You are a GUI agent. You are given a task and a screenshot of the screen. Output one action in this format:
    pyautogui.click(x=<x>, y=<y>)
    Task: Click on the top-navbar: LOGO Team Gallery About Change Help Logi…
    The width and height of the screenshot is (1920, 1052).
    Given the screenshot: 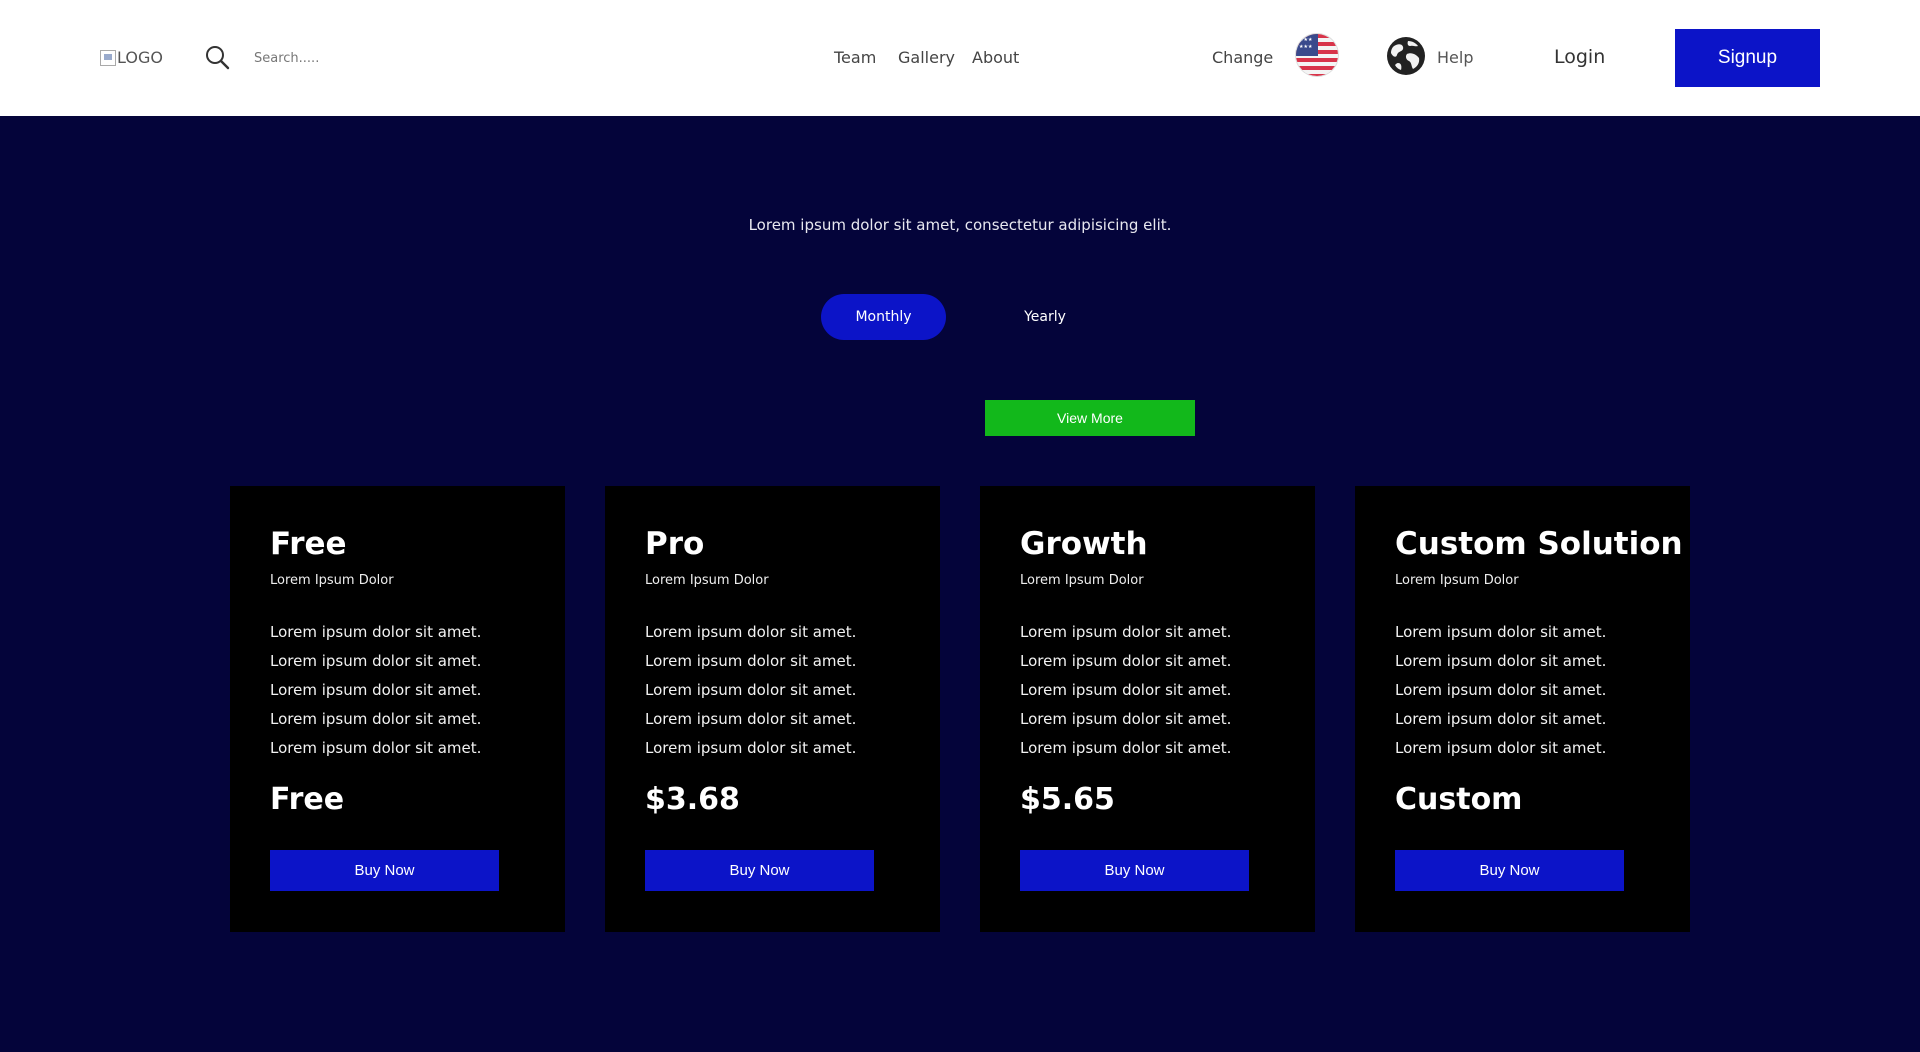 What is the action you would take?
    pyautogui.click(x=960, y=58)
    